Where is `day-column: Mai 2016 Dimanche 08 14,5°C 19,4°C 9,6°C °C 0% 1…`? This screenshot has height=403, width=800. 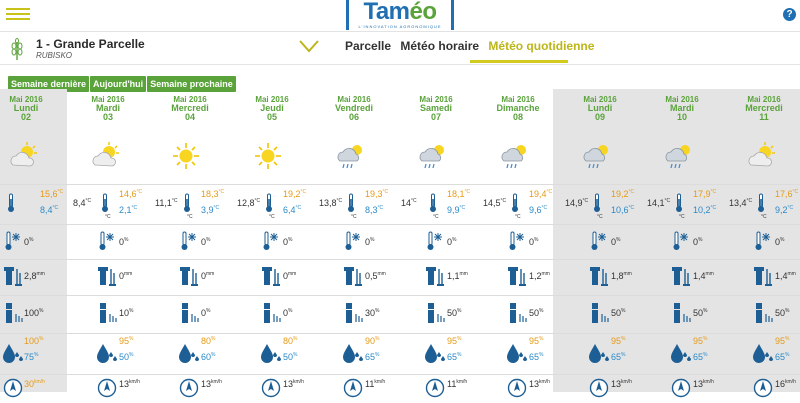
day-column: Mai 2016 Dimanche 08 14,5°C 19,4°C 9,6°C °C 0% 1… is located at coordinates (518, 243).